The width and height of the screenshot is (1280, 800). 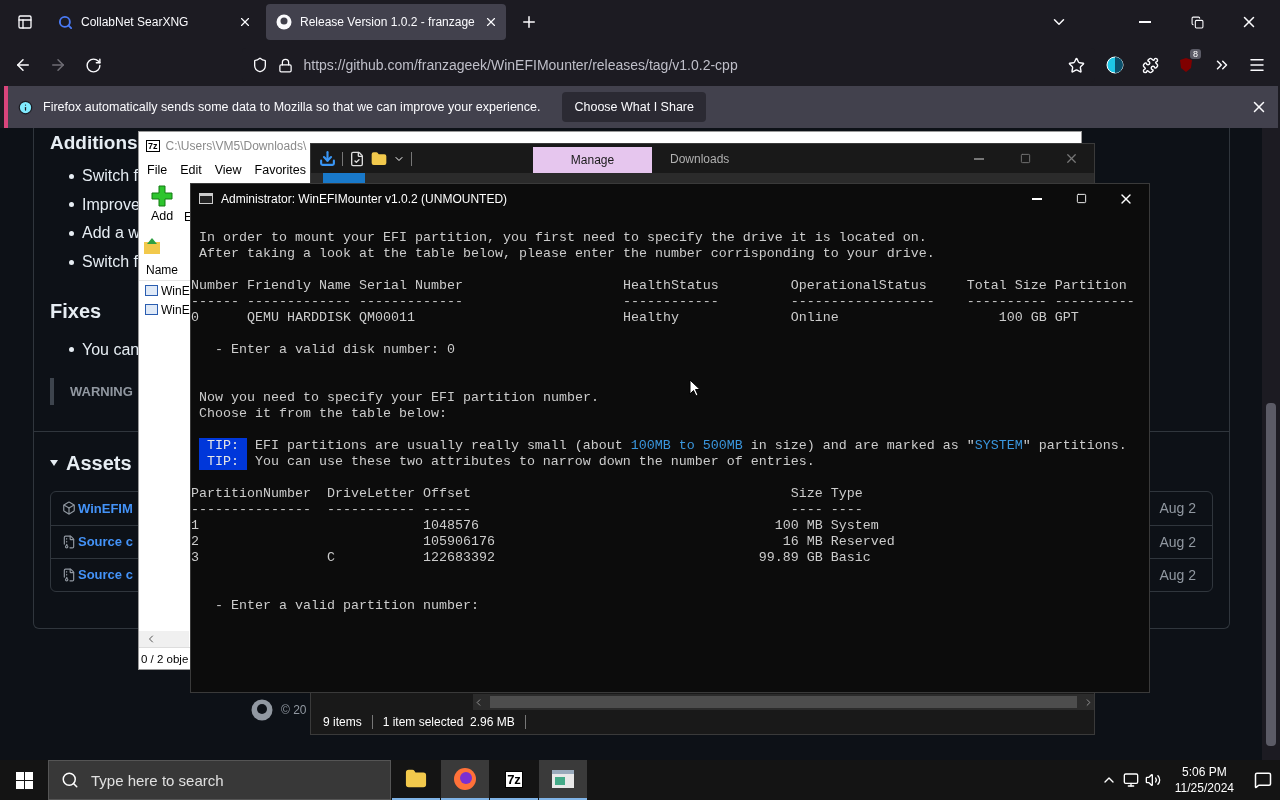 What do you see at coordinates (1177, 574) in the screenshot?
I see `asset-date: Aug 2` at bounding box center [1177, 574].